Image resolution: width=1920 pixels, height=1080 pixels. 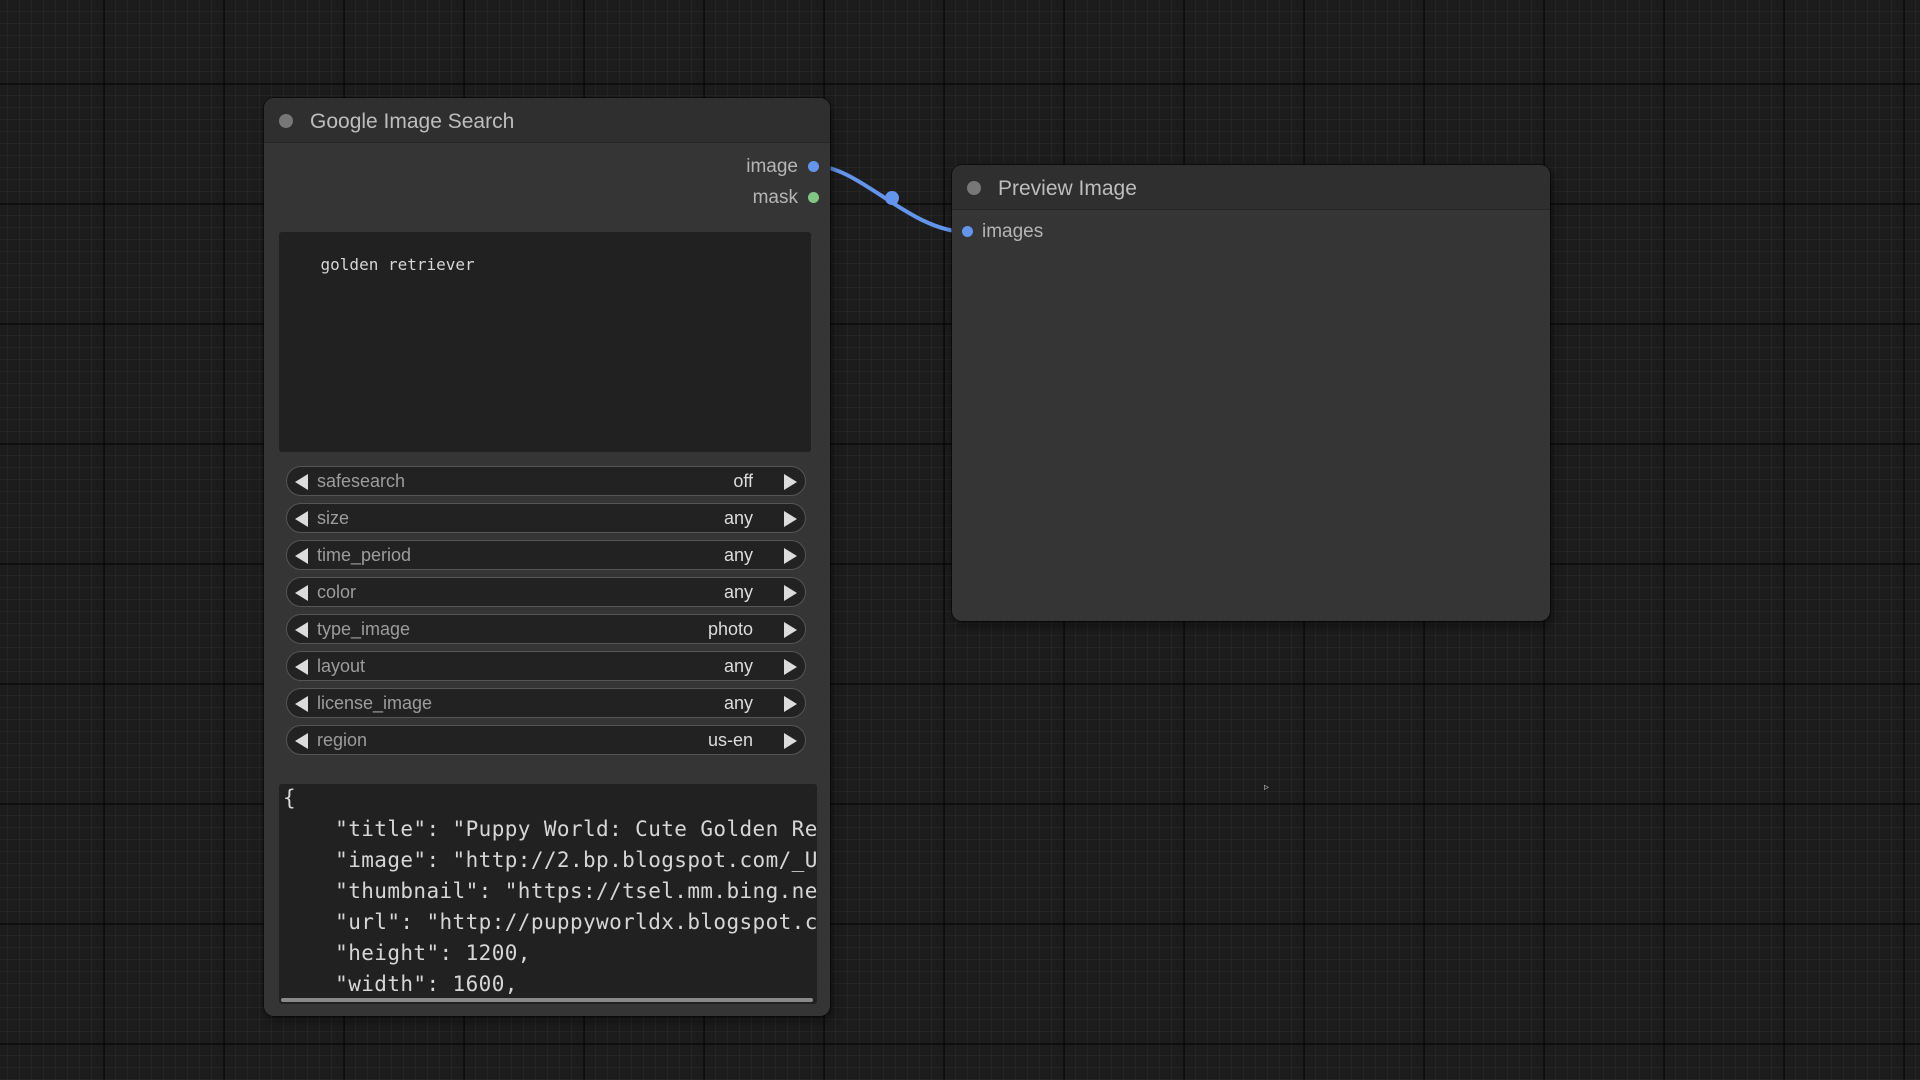 I want to click on combo-label: layout, so click(x=341, y=666).